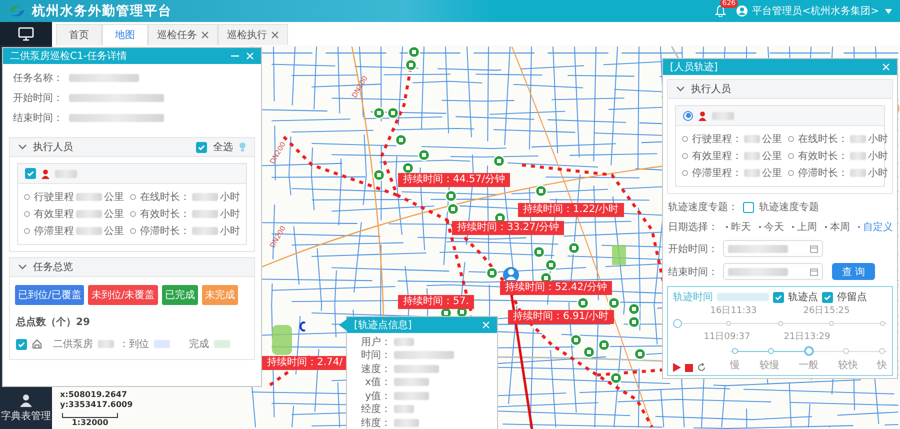 Image resolution: width=900 pixels, height=429 pixels. I want to click on tab: 巡检任务, so click(183, 34).